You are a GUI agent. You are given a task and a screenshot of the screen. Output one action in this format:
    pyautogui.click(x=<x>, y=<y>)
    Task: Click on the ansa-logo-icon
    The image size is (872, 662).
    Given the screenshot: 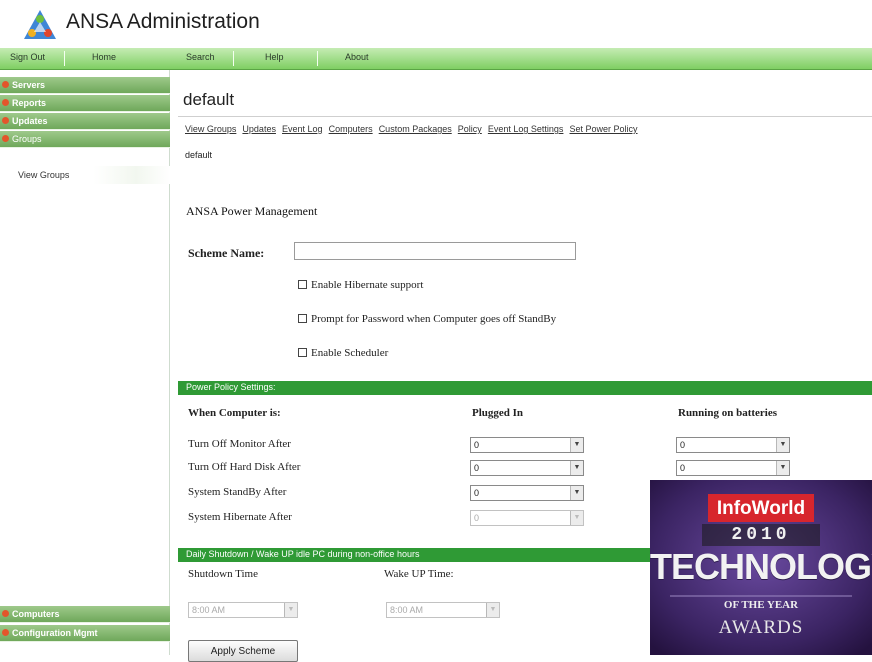 What is the action you would take?
    pyautogui.click(x=40, y=24)
    